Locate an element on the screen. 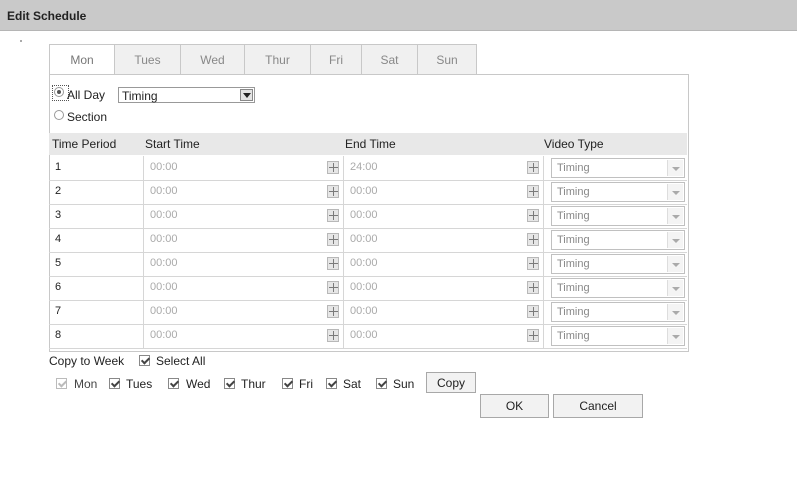 The width and height of the screenshot is (797, 481). copy-wed-label: Wed is located at coordinates (198, 384).